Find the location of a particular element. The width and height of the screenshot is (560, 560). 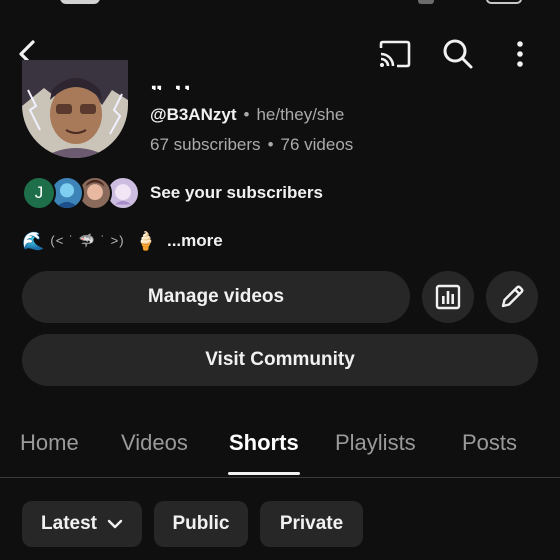

subscriber-avatar: J is located at coordinates (39, 193).